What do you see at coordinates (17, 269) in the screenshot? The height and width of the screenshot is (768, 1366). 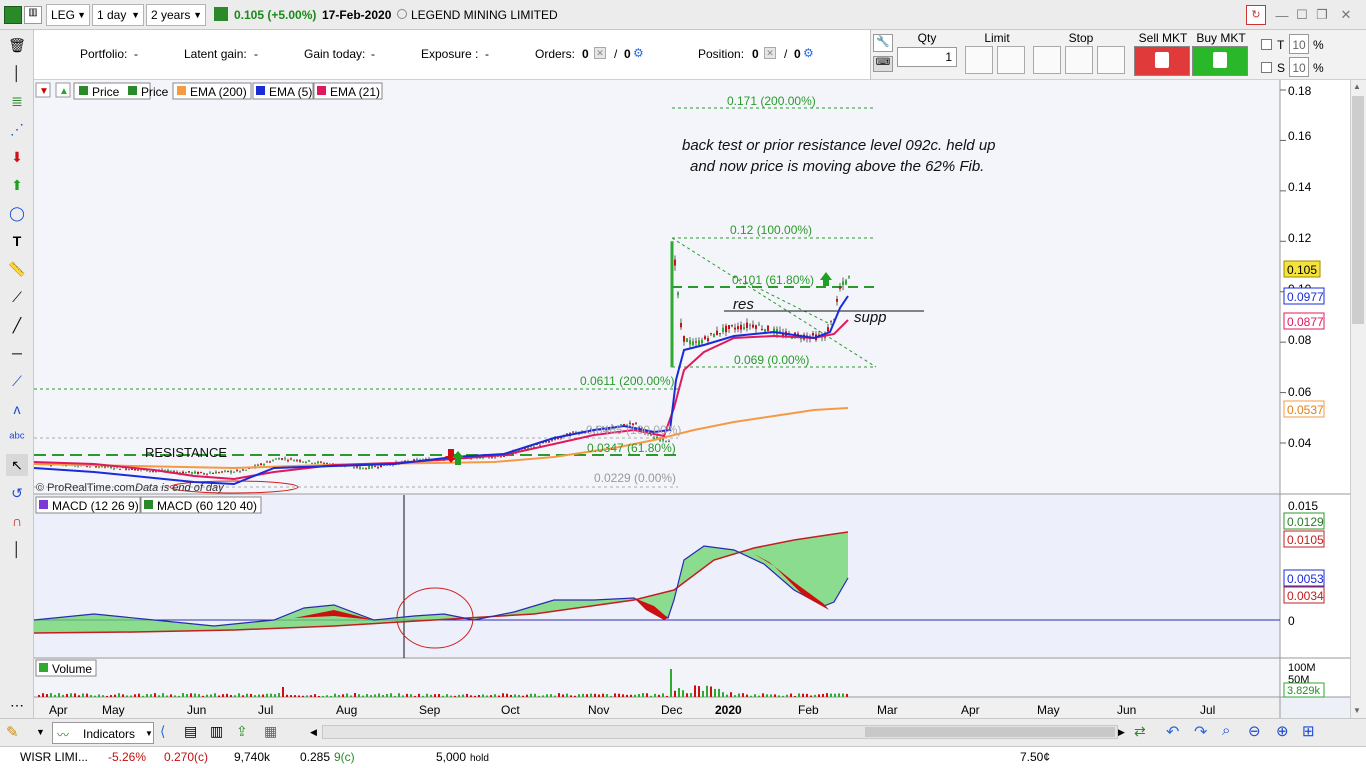 I see `ruler-icon: 📏` at bounding box center [17, 269].